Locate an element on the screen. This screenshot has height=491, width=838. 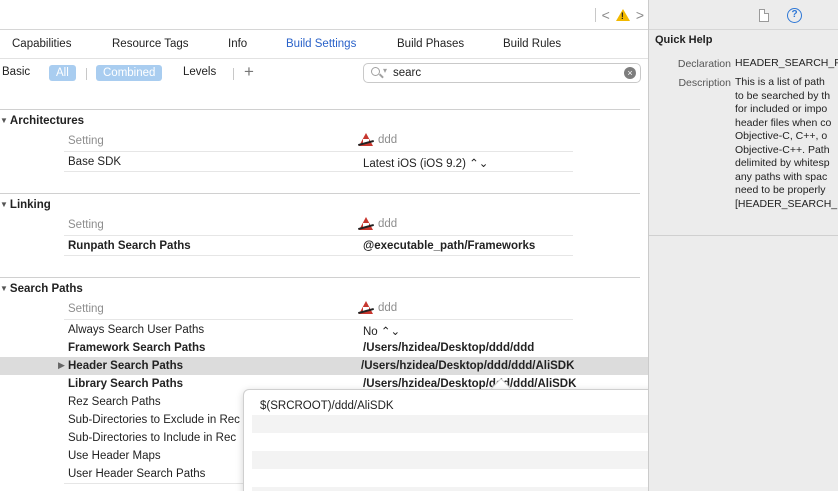
setting-name: Base SDK is located at coordinates (95, 162).